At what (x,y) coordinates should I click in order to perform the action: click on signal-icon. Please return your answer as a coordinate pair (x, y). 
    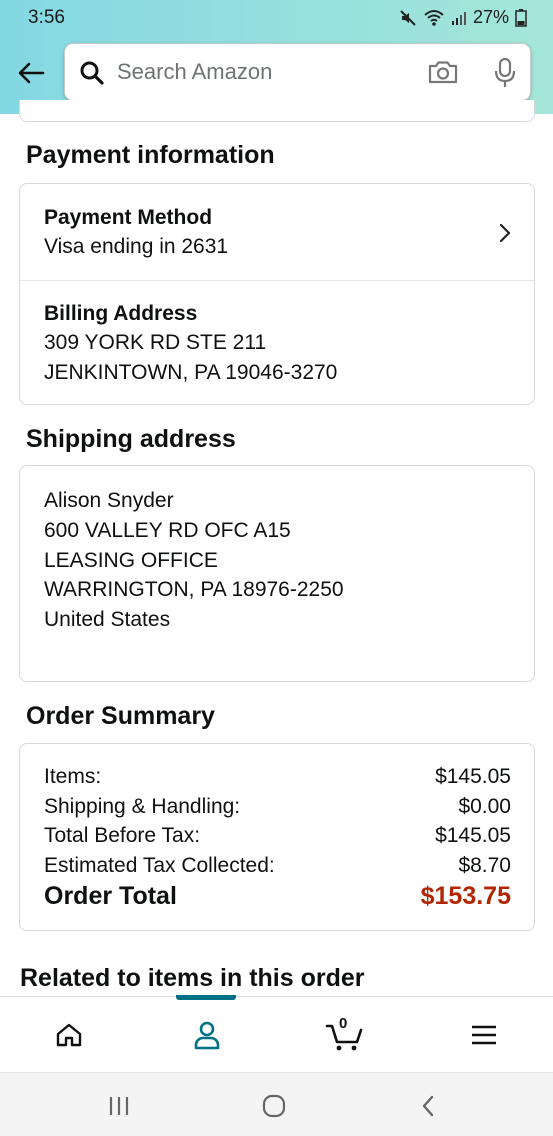
    Looking at the image, I should click on (458, 18).